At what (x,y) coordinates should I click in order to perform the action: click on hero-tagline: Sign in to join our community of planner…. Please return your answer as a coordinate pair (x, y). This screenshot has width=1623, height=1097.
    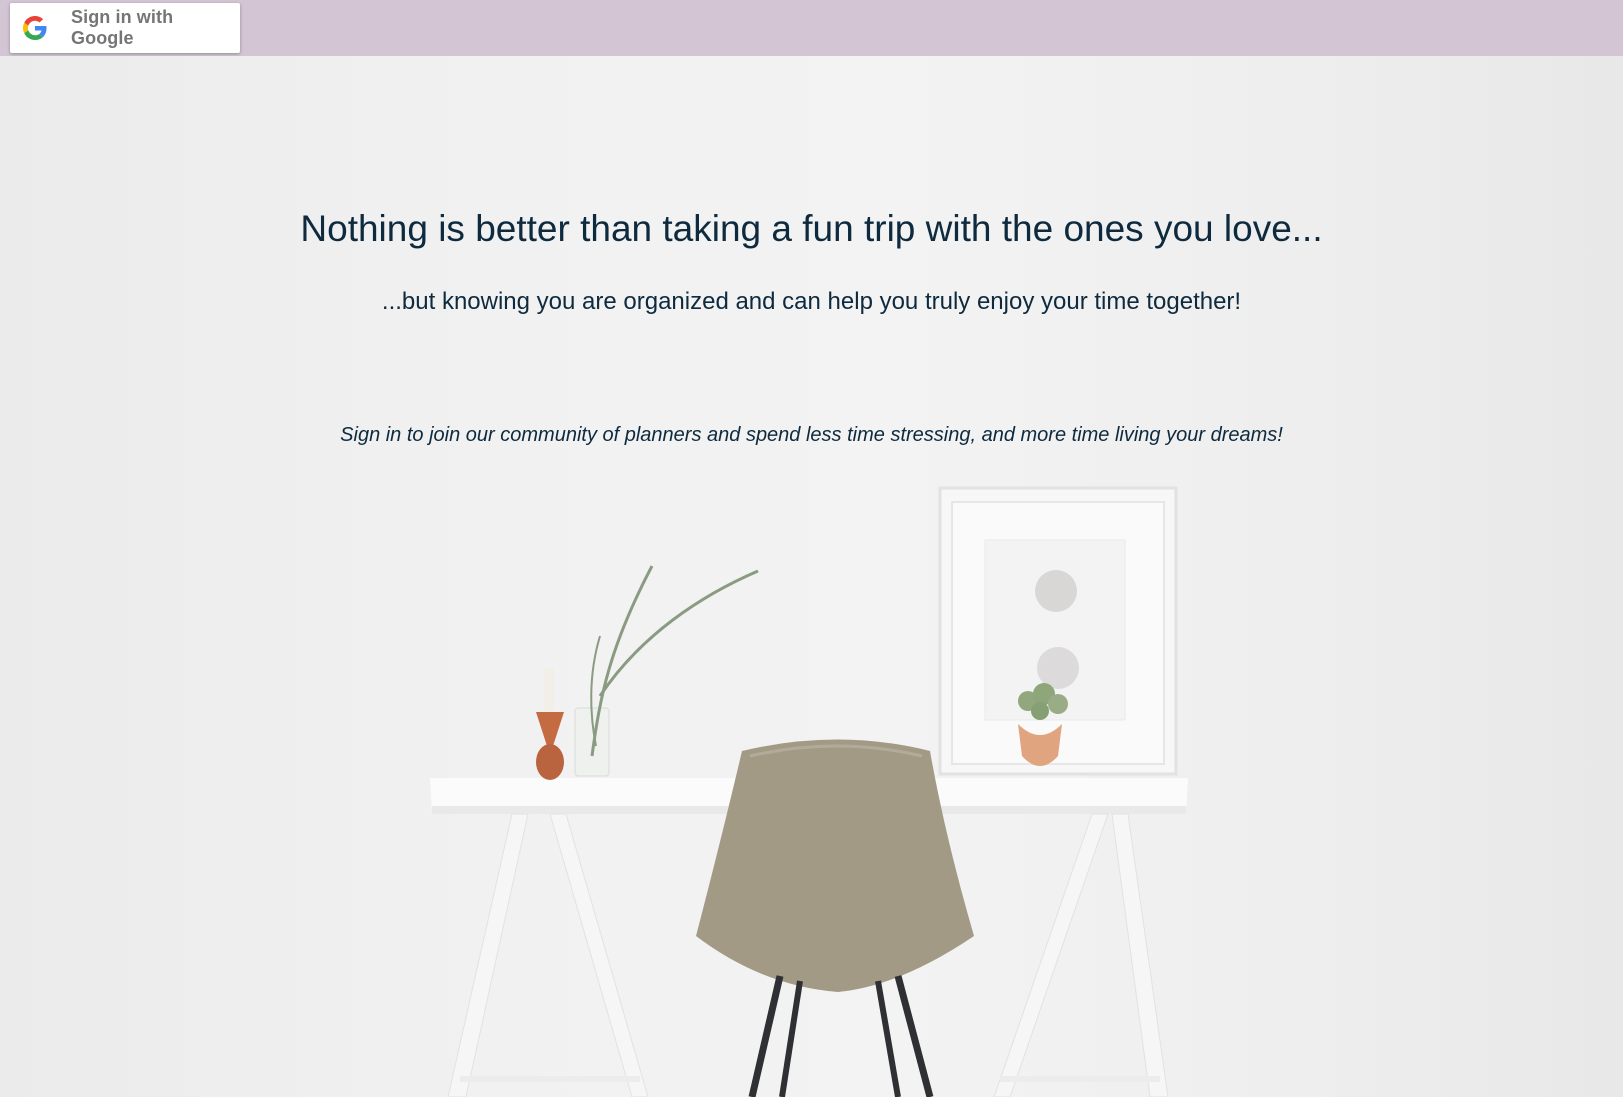
    Looking at the image, I should click on (811, 435).